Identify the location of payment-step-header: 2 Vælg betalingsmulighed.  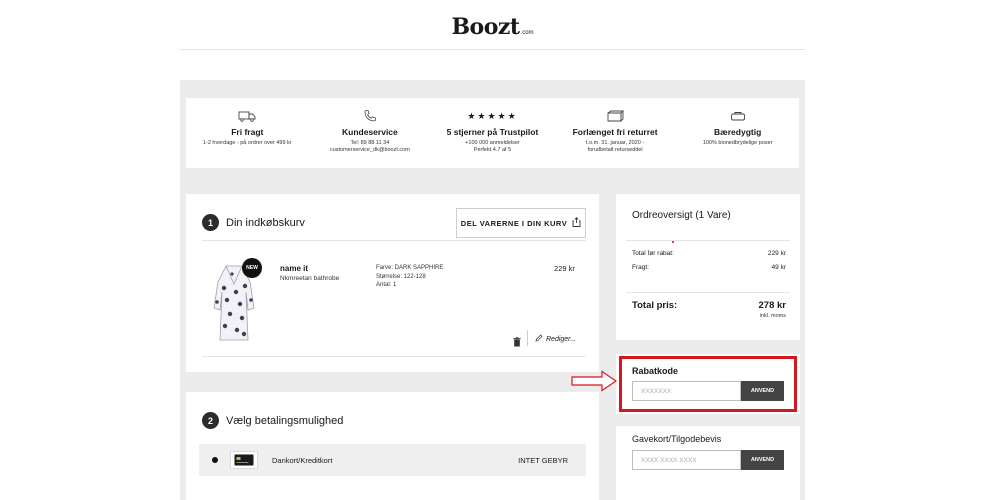
(272, 420).